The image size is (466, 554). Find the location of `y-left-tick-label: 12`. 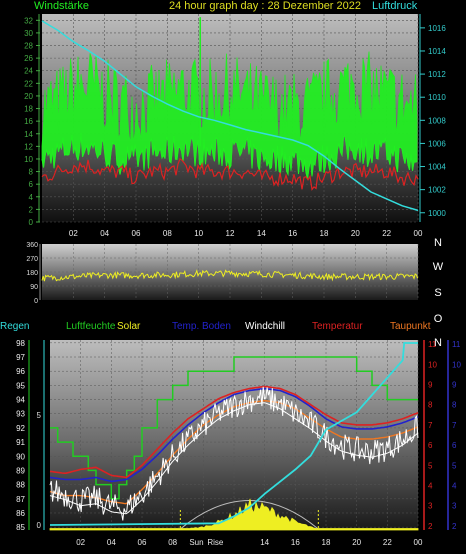

y-left-tick-label: 12 is located at coordinates (28, 146).